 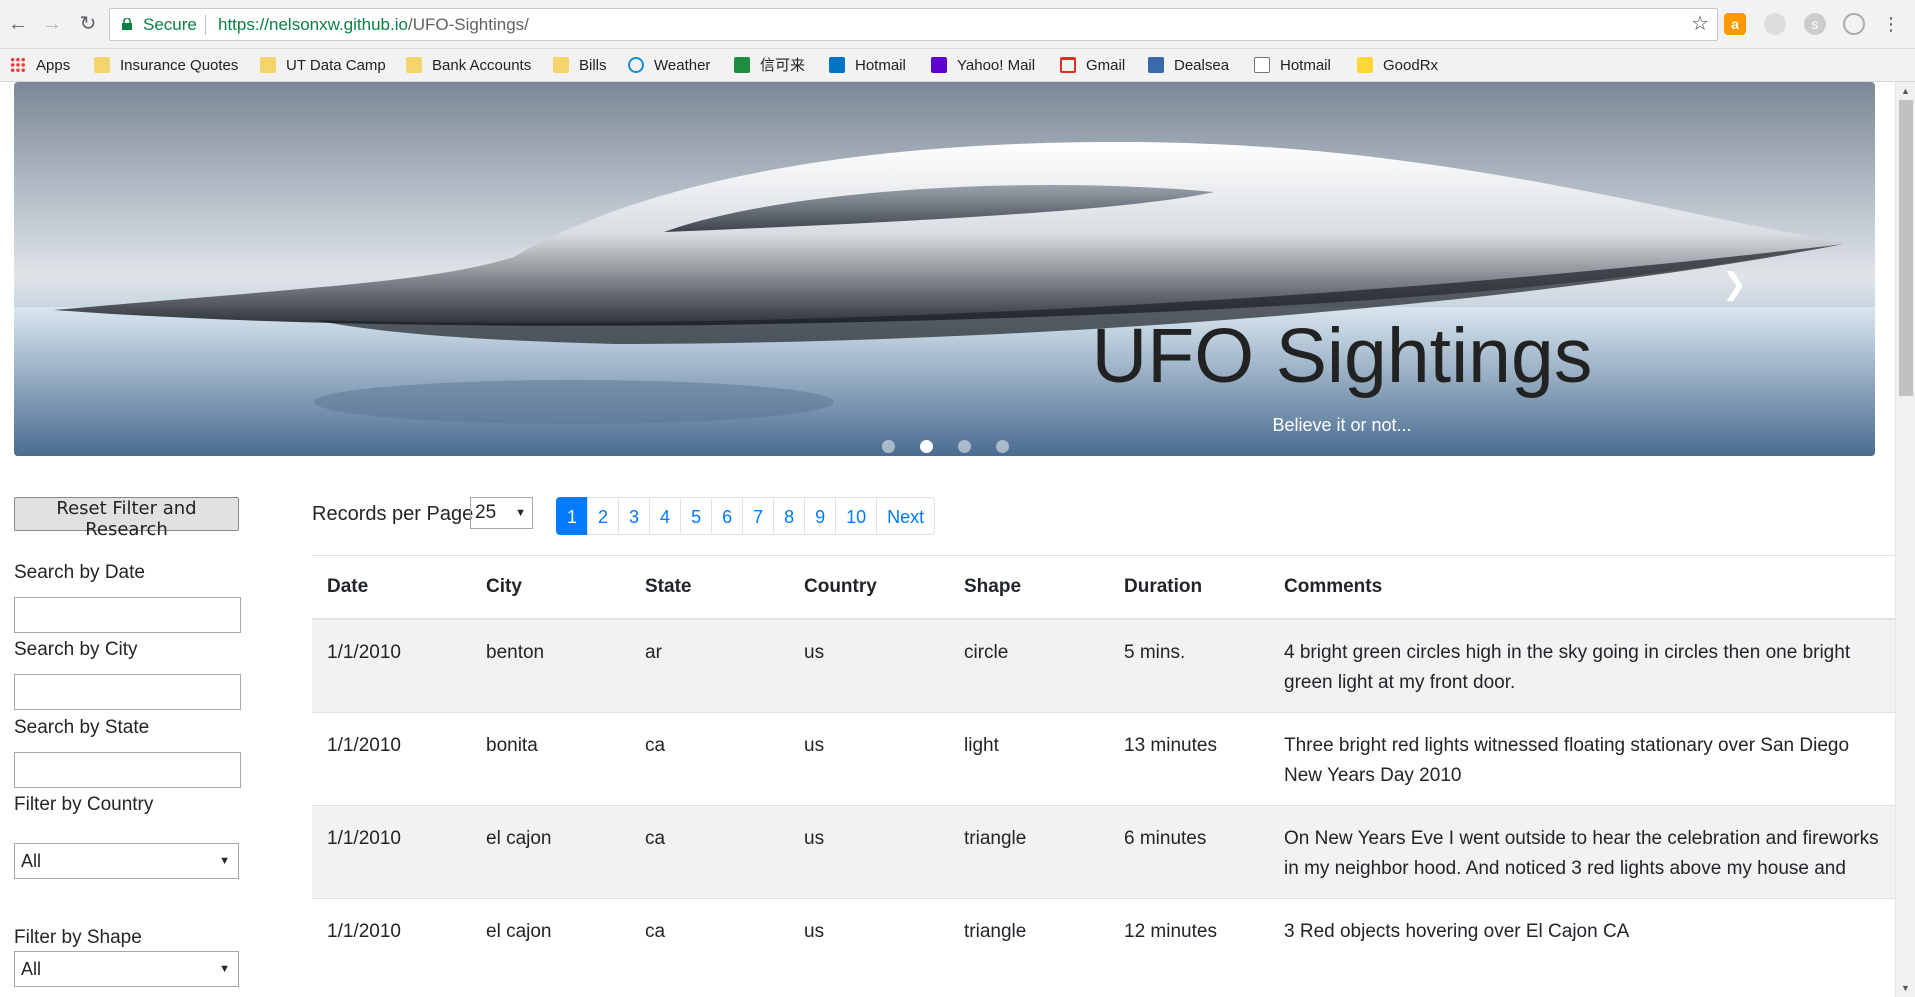 I want to click on page-link-8: 8, so click(x=789, y=516).